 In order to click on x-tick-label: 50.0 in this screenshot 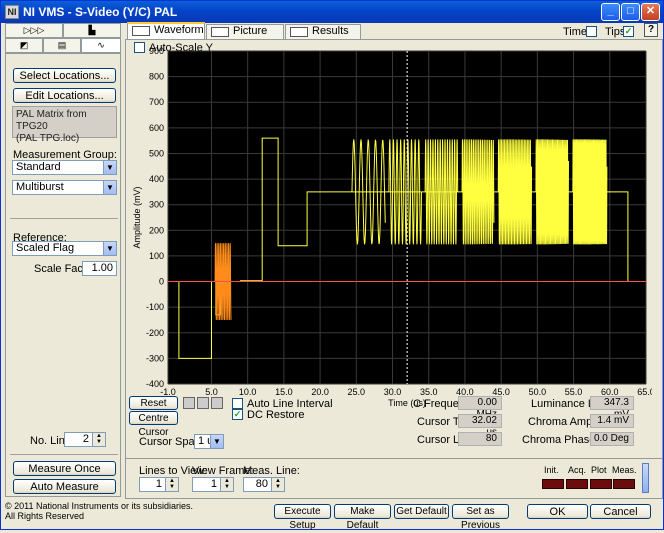, I will do `click(538, 392)`.